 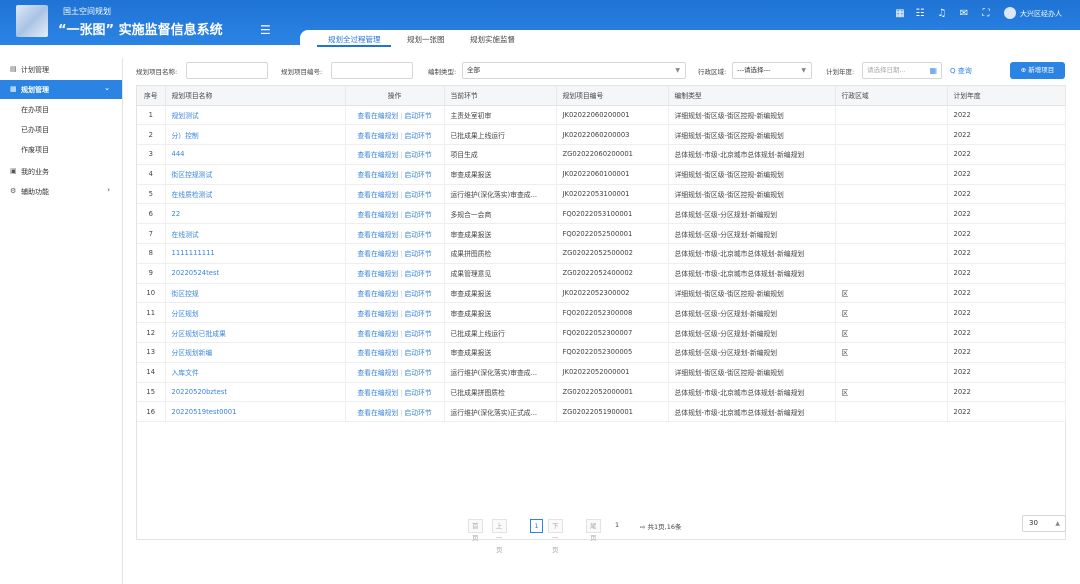 What do you see at coordinates (255, 234) in the screenshot?
I see `cell-project-name: 在线测试` at bounding box center [255, 234].